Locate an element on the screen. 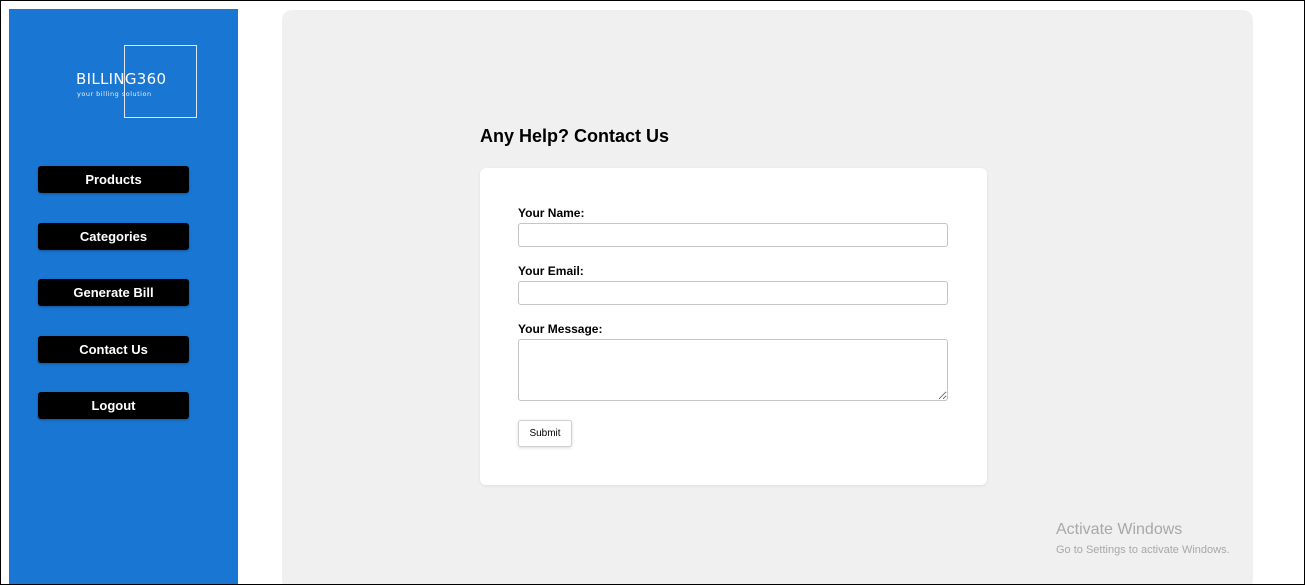 The width and height of the screenshot is (1305, 585). brand-tagline: your billing solution is located at coordinates (114, 94).